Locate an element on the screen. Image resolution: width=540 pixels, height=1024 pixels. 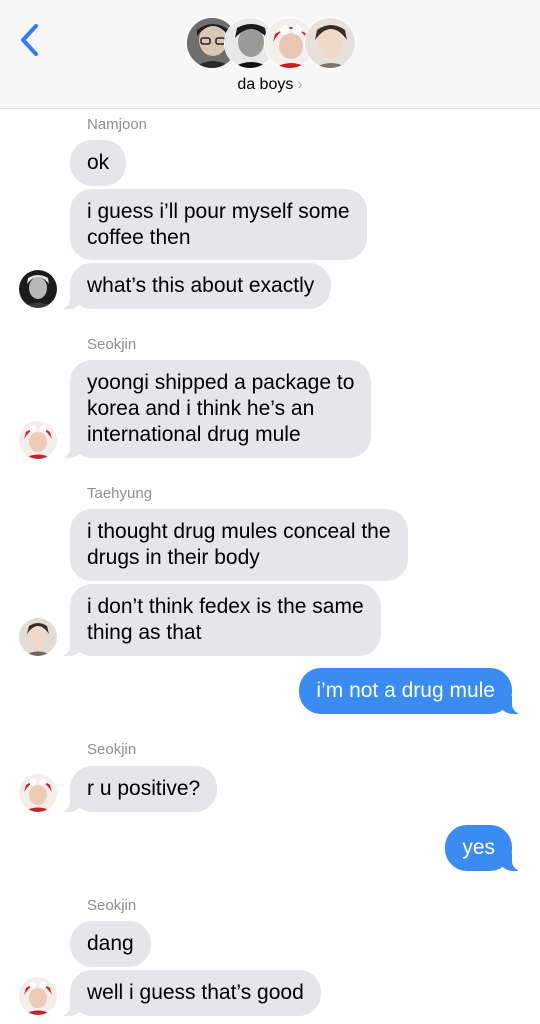
conversation-name: da boys is located at coordinates (265, 84).